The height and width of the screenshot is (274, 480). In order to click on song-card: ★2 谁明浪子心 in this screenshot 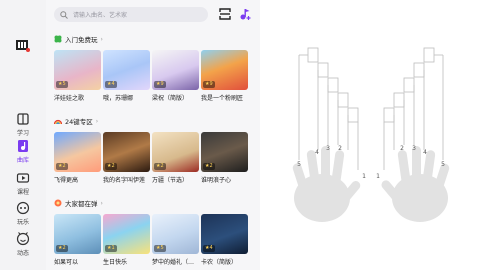, I will do `click(224, 158)`.